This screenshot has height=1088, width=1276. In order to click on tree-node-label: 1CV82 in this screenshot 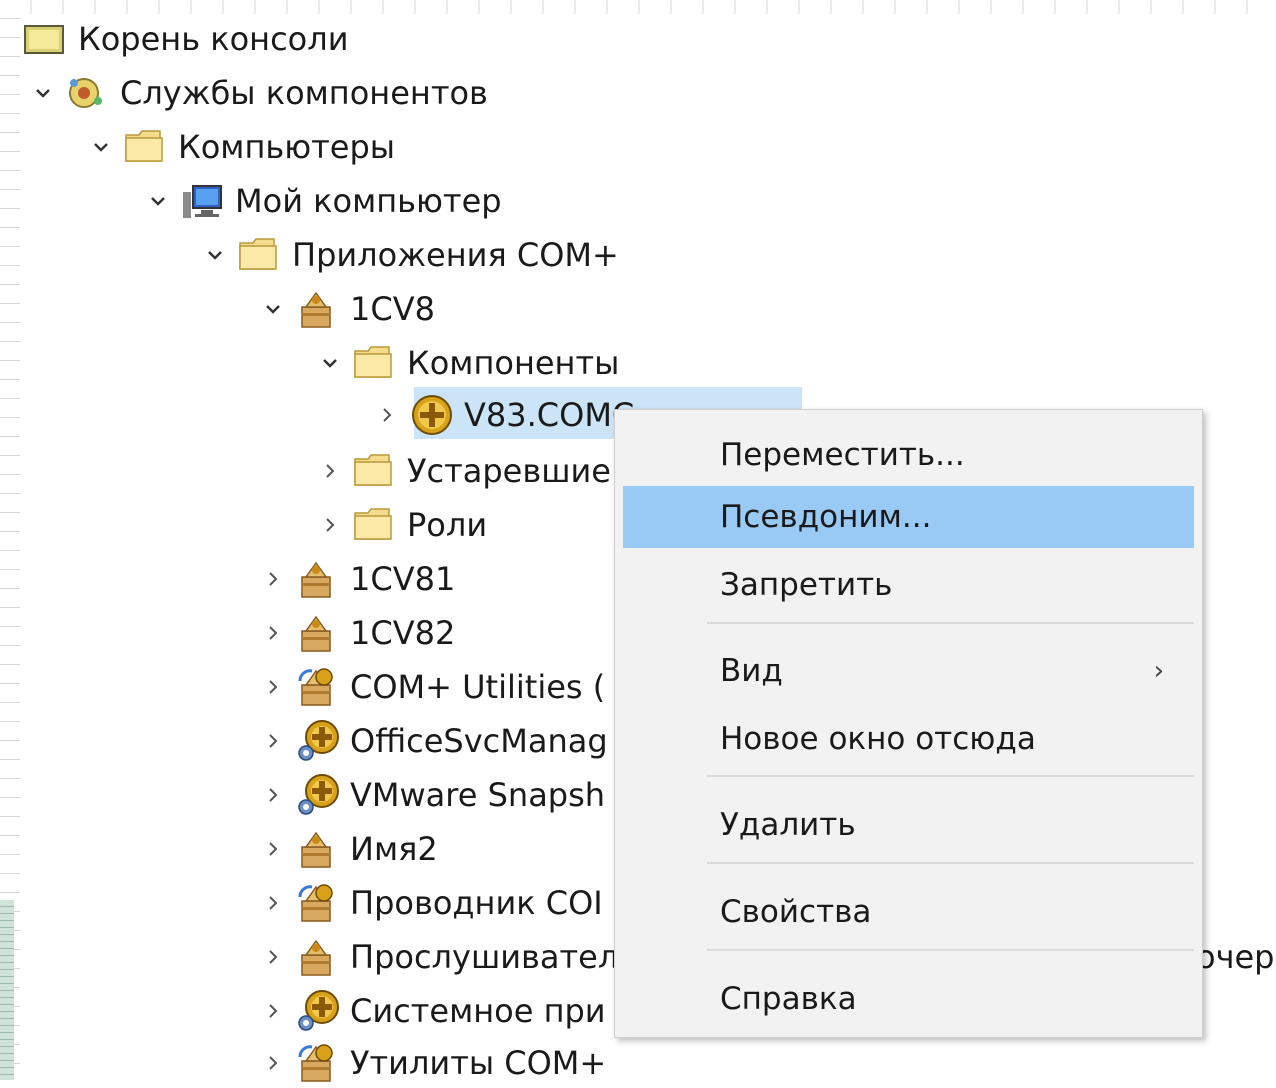, I will do `click(403, 633)`.